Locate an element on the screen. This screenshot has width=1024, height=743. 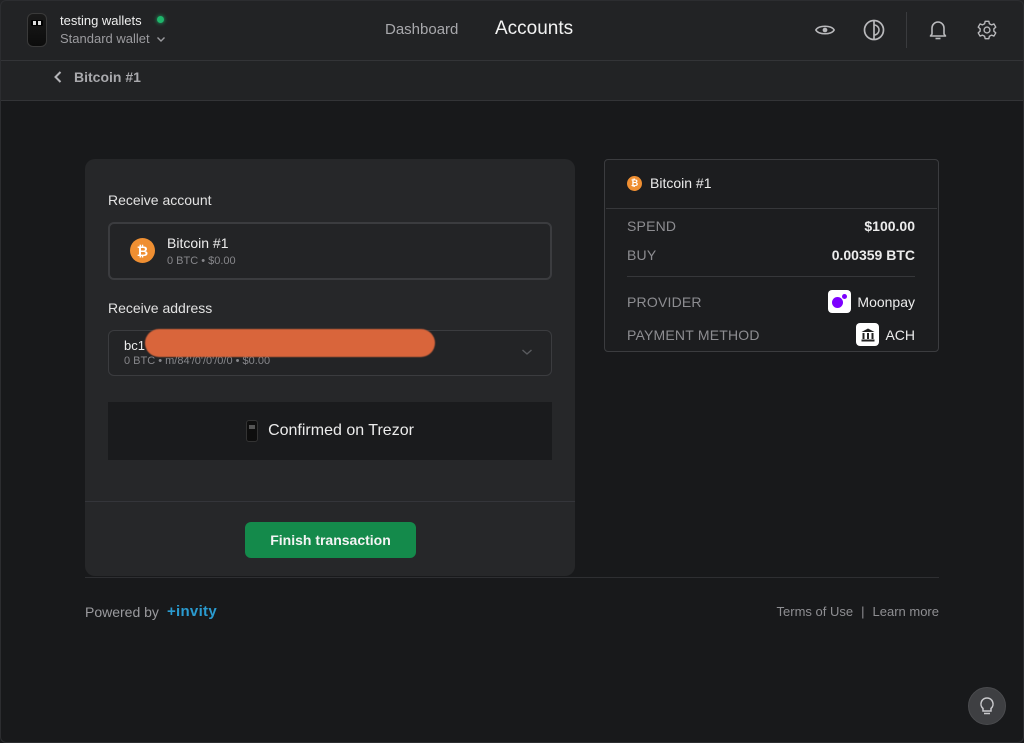
help-button is located at coordinates (987, 706).